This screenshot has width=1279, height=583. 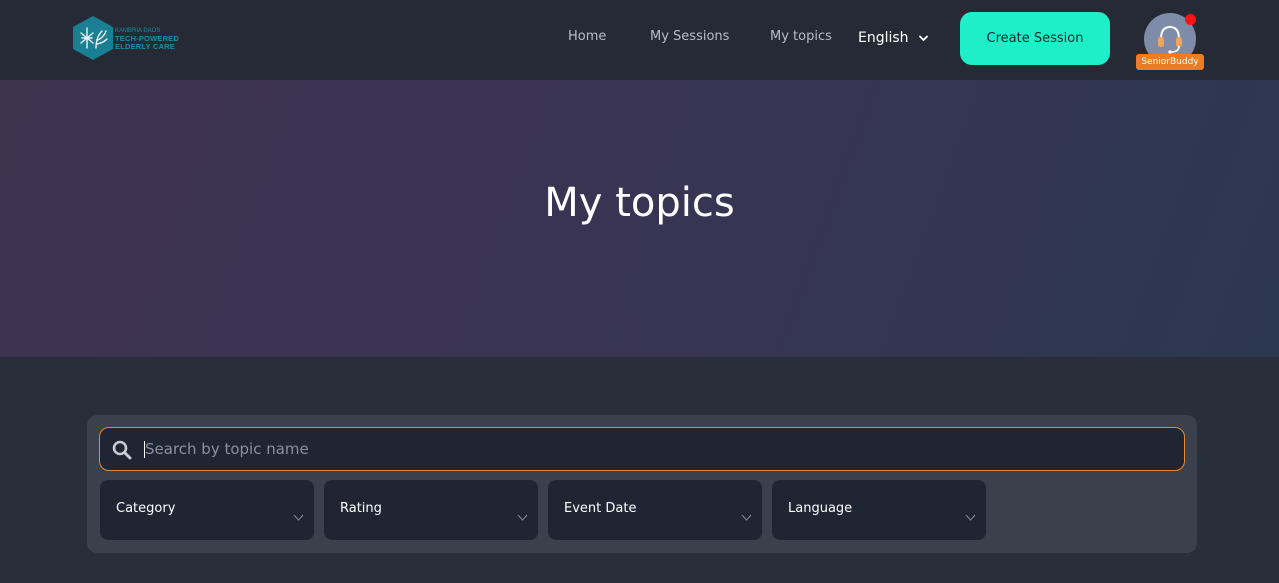 What do you see at coordinates (144, 449) in the screenshot?
I see `text-caret` at bounding box center [144, 449].